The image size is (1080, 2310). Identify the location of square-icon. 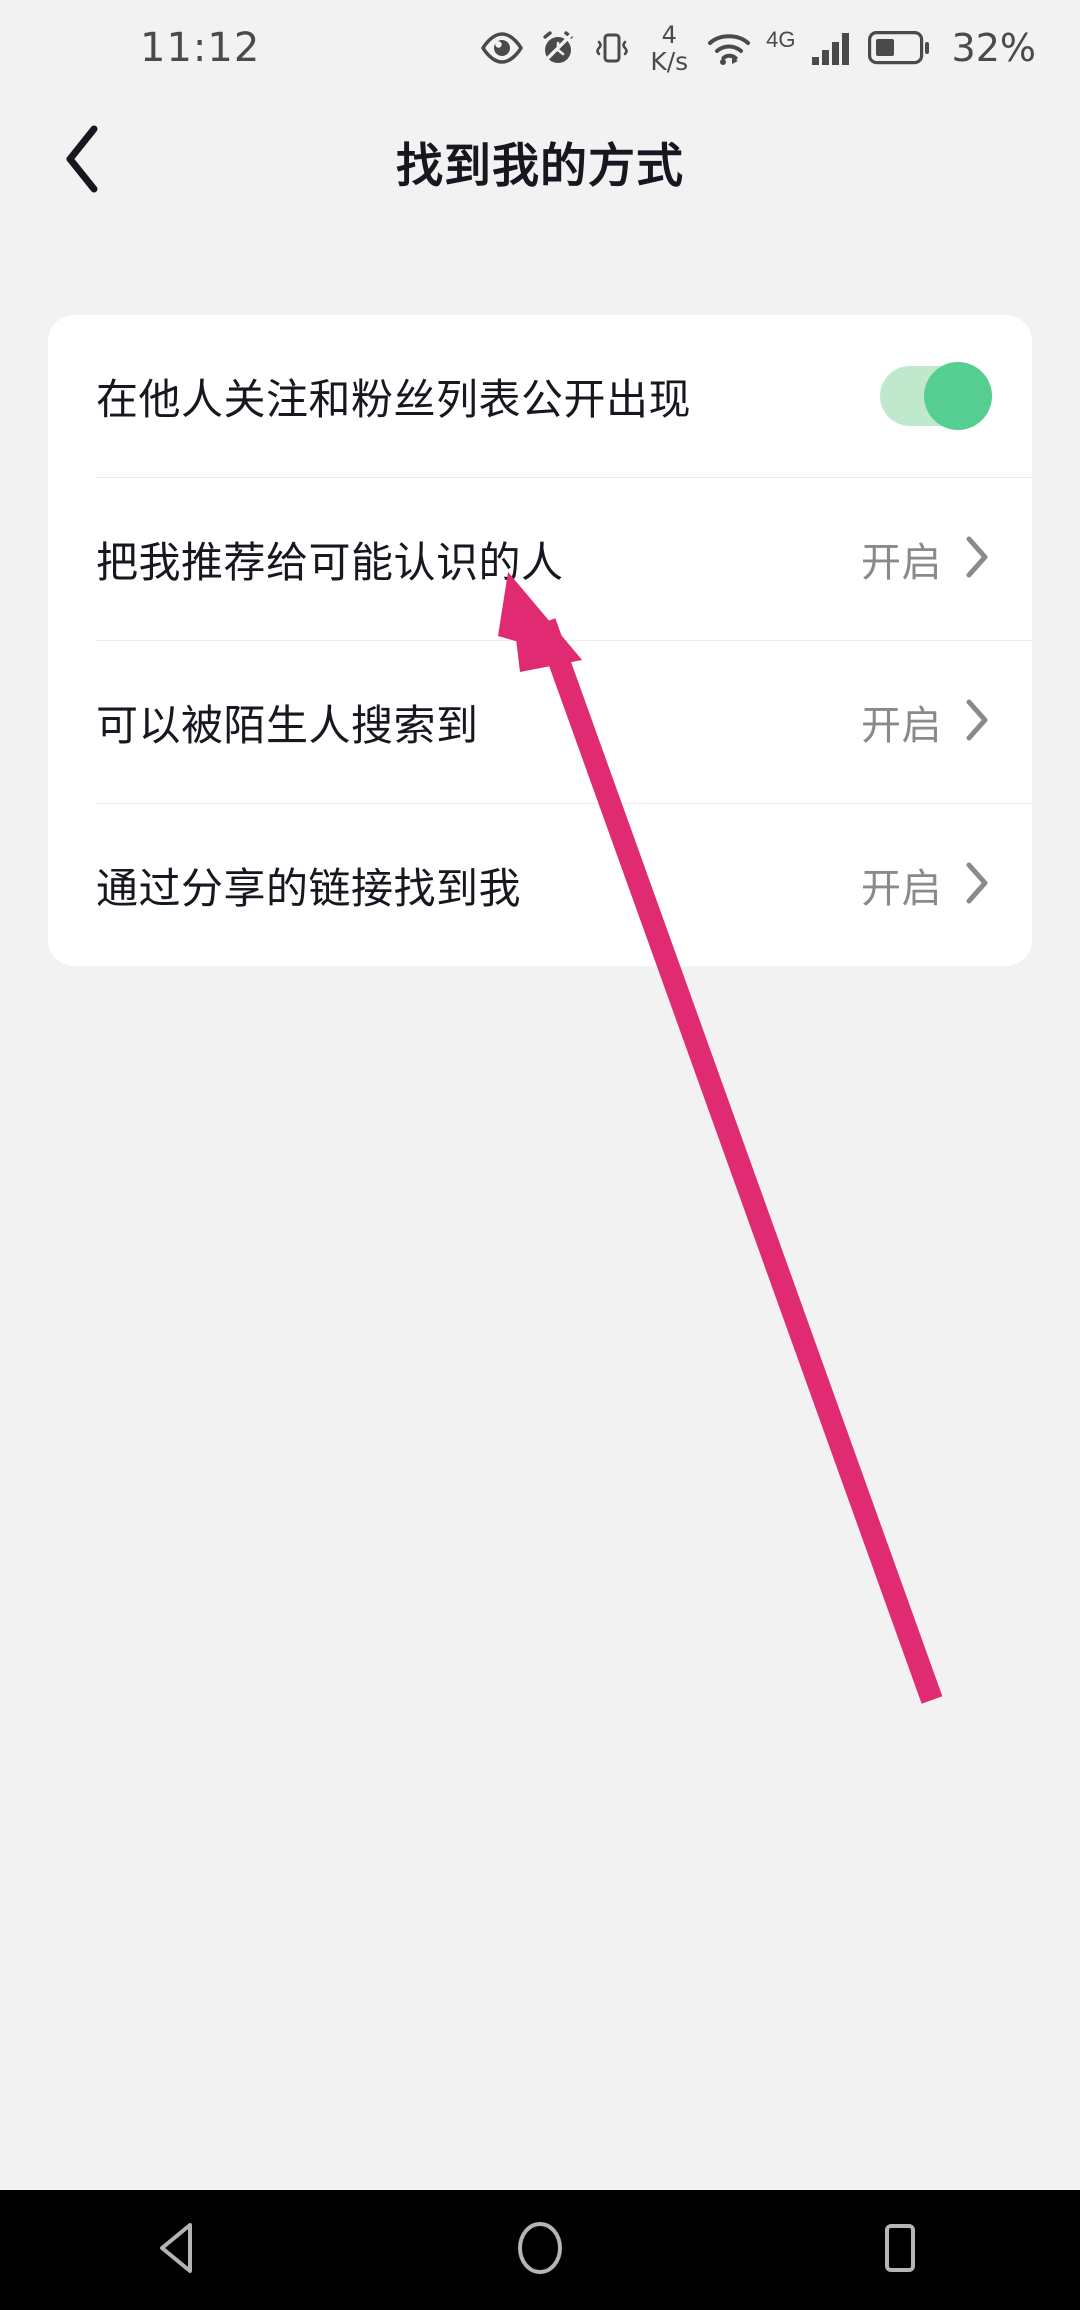
(900, 2250).